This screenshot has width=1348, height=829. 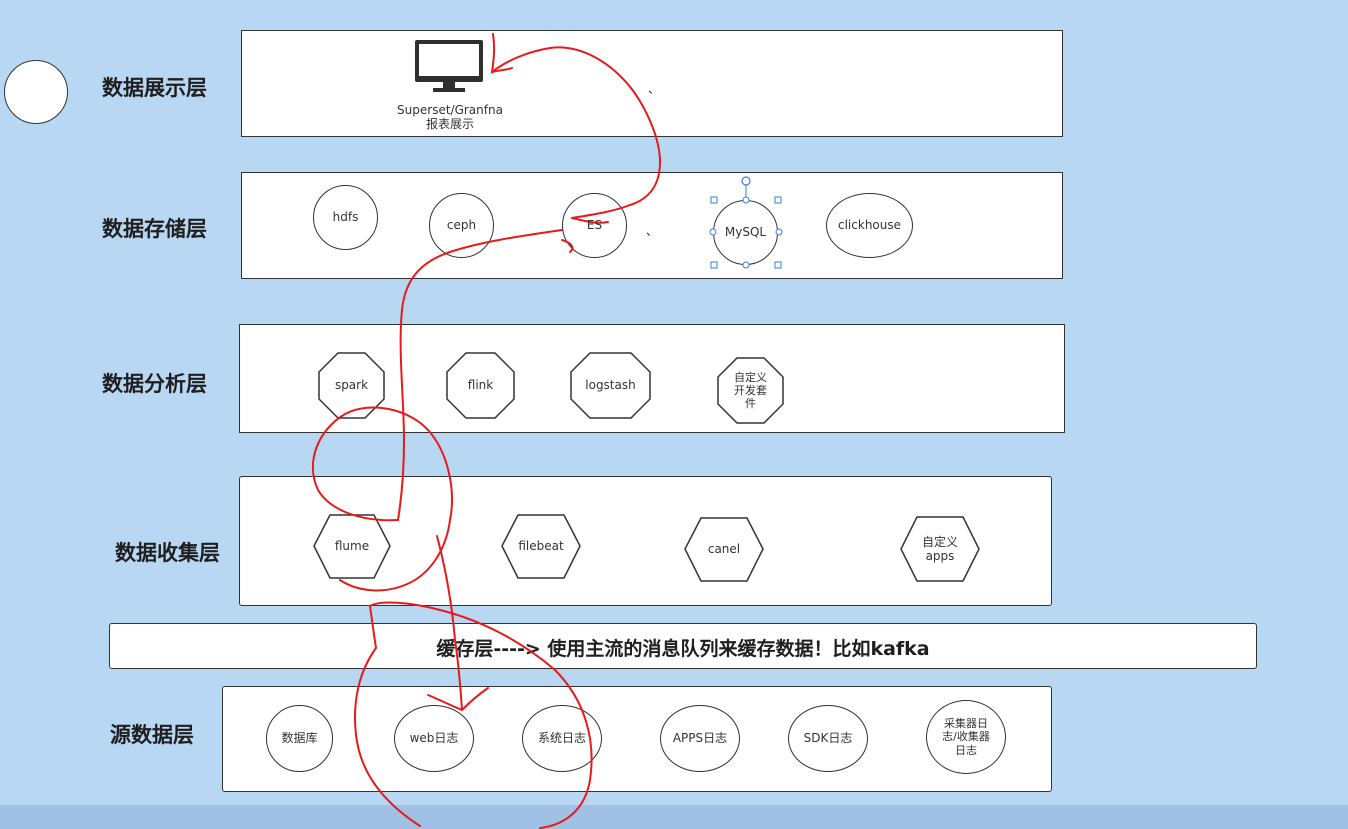 What do you see at coordinates (345, 217) in the screenshot?
I see `storage-node-hdfs: hdfs` at bounding box center [345, 217].